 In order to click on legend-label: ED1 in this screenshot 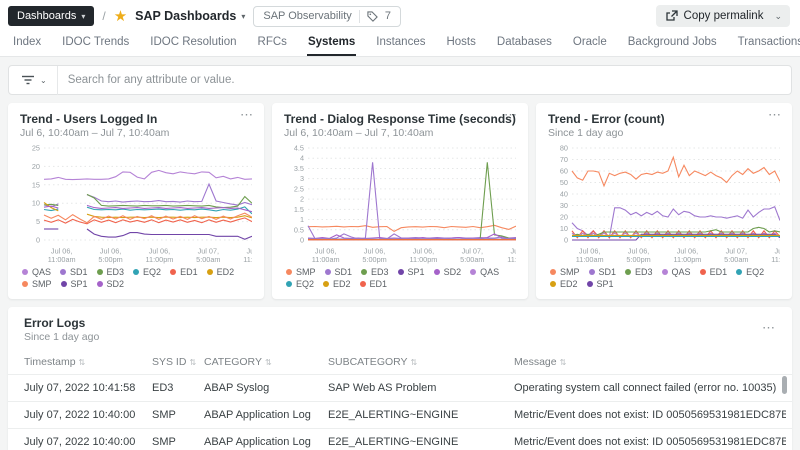, I will do `click(718, 272)`.